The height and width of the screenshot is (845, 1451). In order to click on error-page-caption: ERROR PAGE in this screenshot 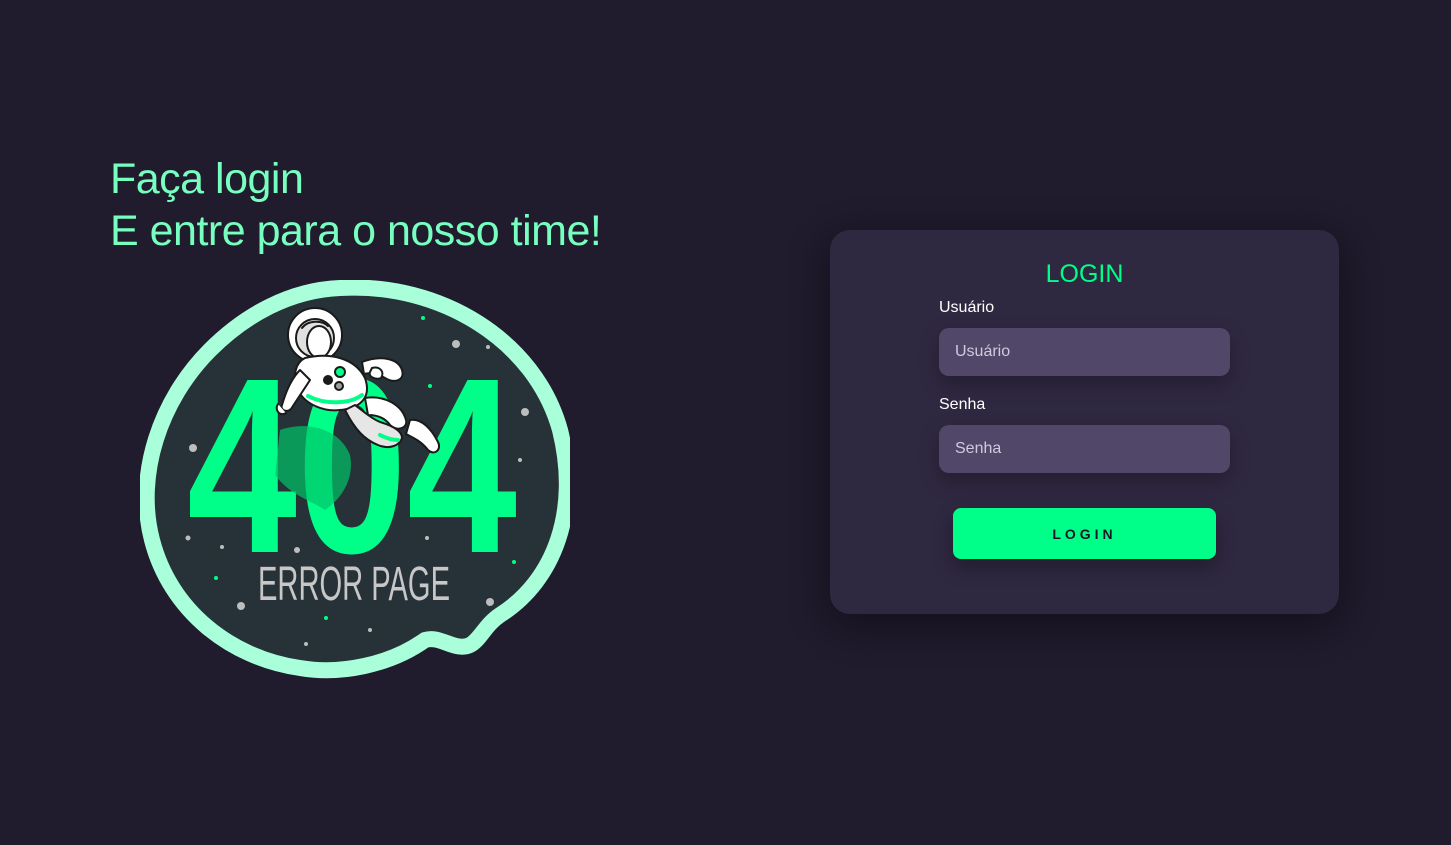, I will do `click(354, 584)`.